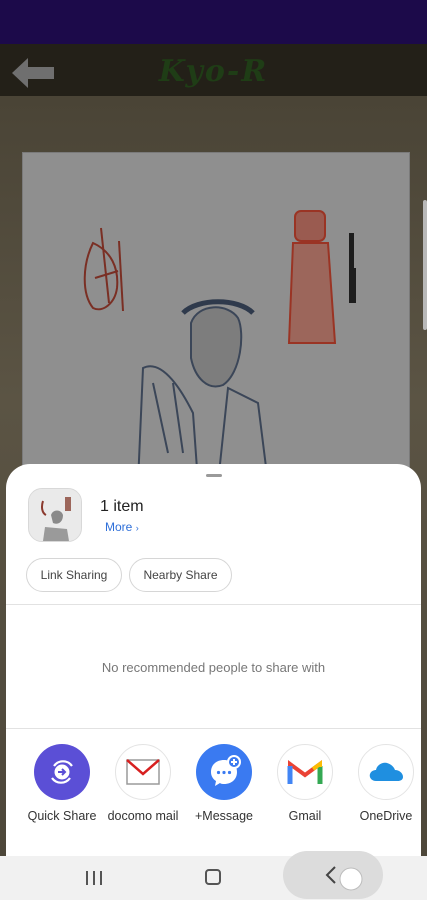  Describe the element at coordinates (213, 667) in the screenshot. I see `no-recommended-people-text: No recommended people to share with` at that location.